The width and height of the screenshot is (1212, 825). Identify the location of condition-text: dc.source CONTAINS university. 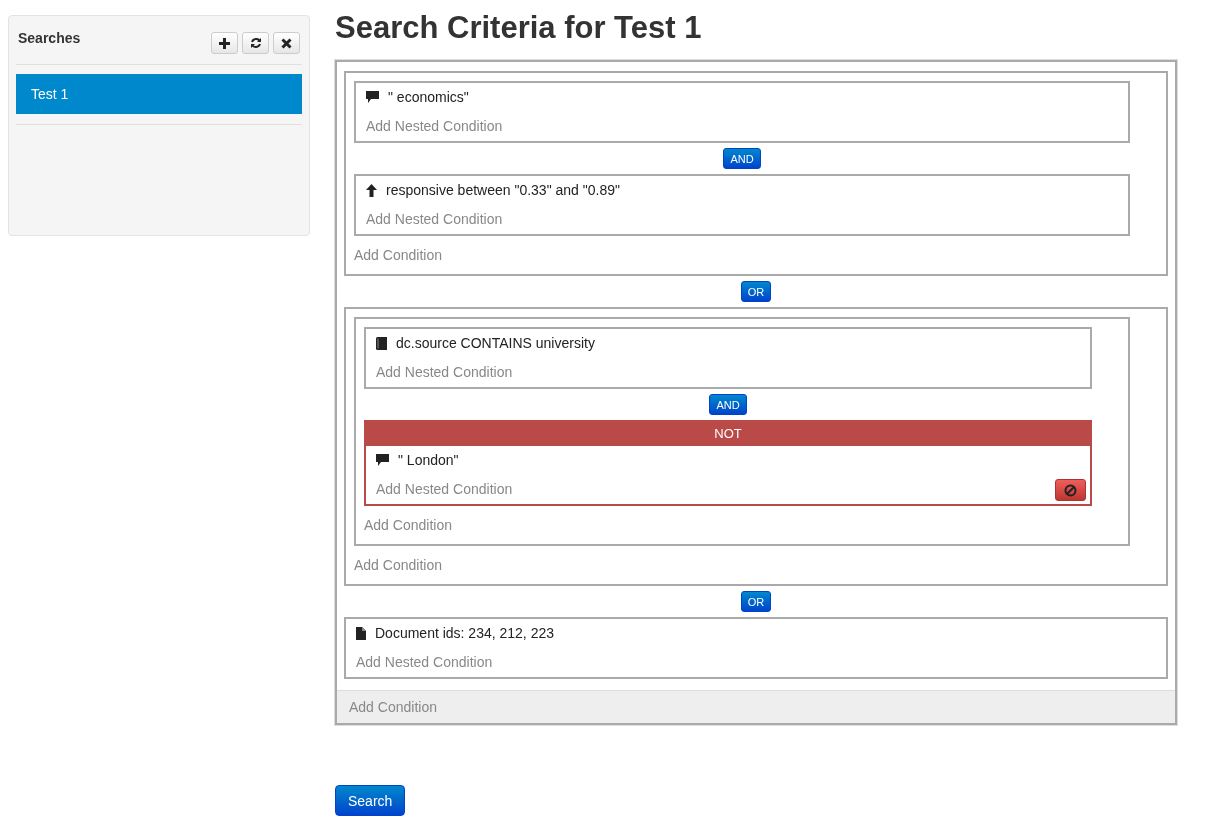
(495, 343).